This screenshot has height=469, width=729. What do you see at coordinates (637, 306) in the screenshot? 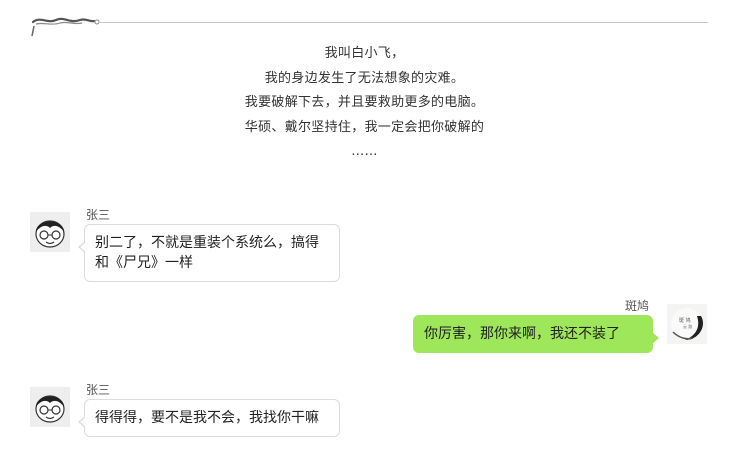
I see `sender-name: 斑鸠` at bounding box center [637, 306].